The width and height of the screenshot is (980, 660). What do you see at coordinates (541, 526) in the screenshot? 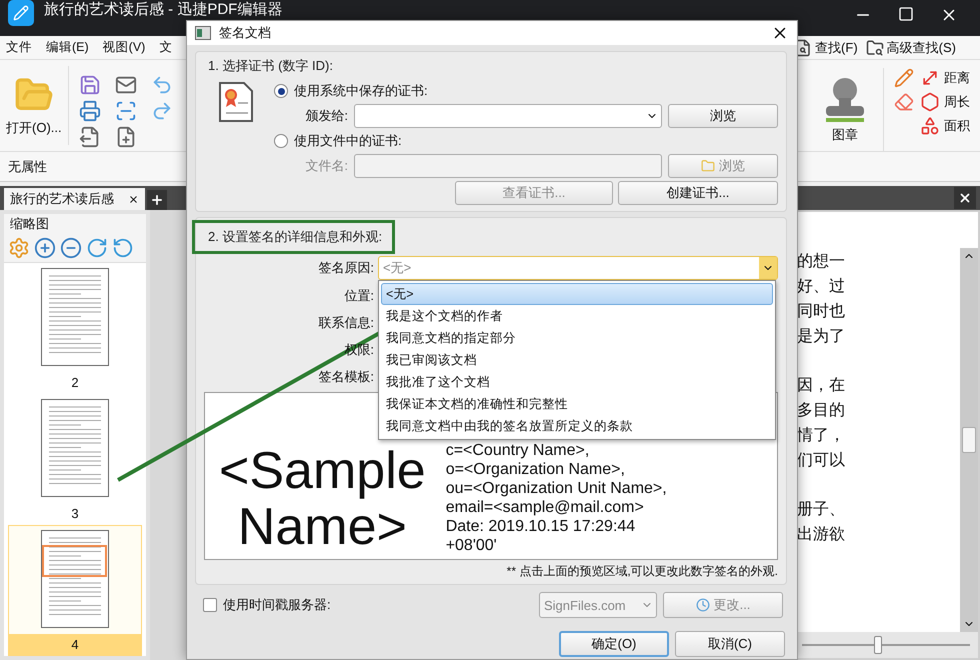
I see `signature-detail: Date: 2019.10.15 17:29:44` at bounding box center [541, 526].